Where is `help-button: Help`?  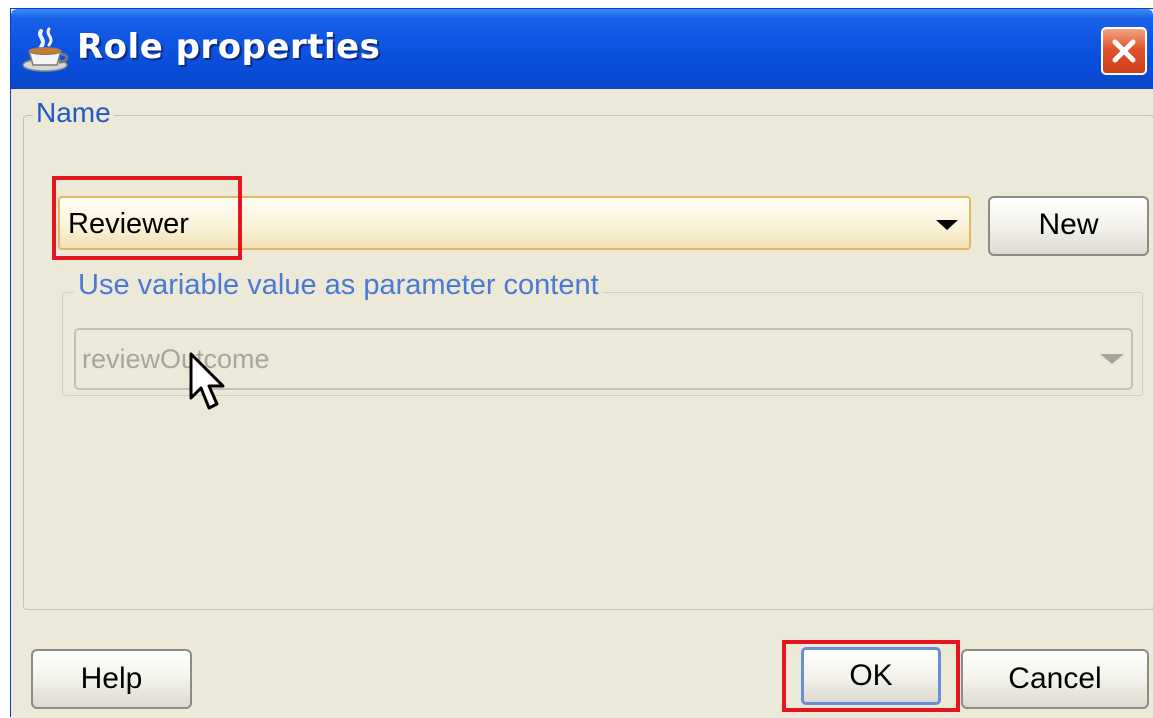 help-button: Help is located at coordinates (111, 679).